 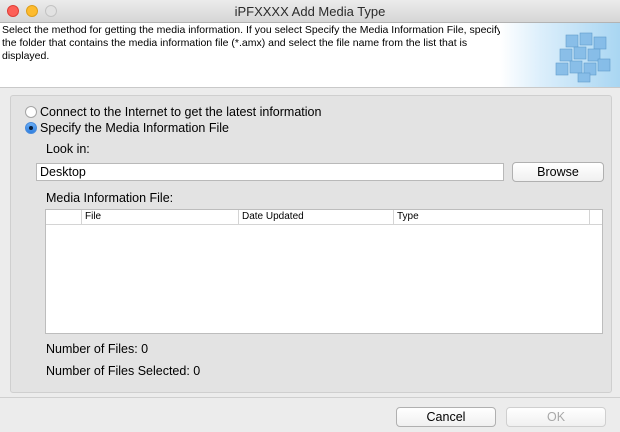 What do you see at coordinates (310, 397) in the screenshot?
I see `footer-divider` at bounding box center [310, 397].